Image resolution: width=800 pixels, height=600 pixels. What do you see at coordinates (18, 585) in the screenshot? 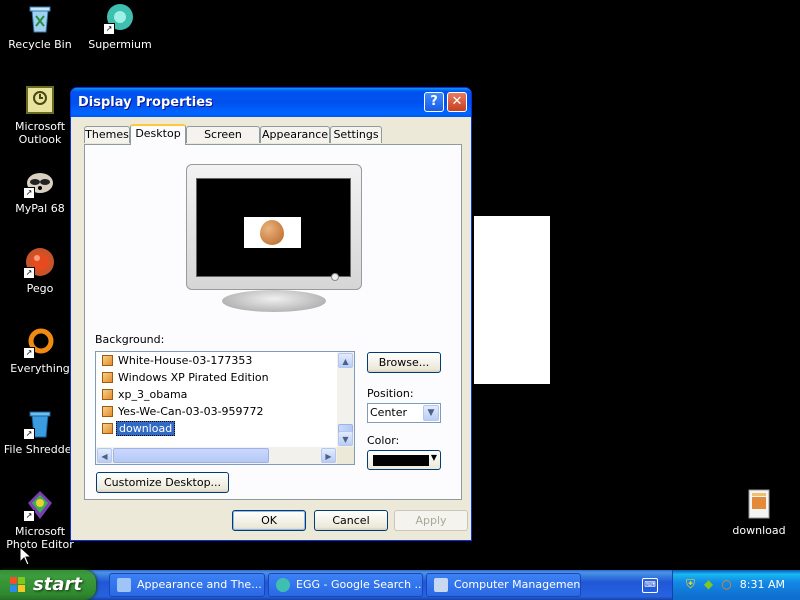
I see `windows-flag-icon` at bounding box center [18, 585].